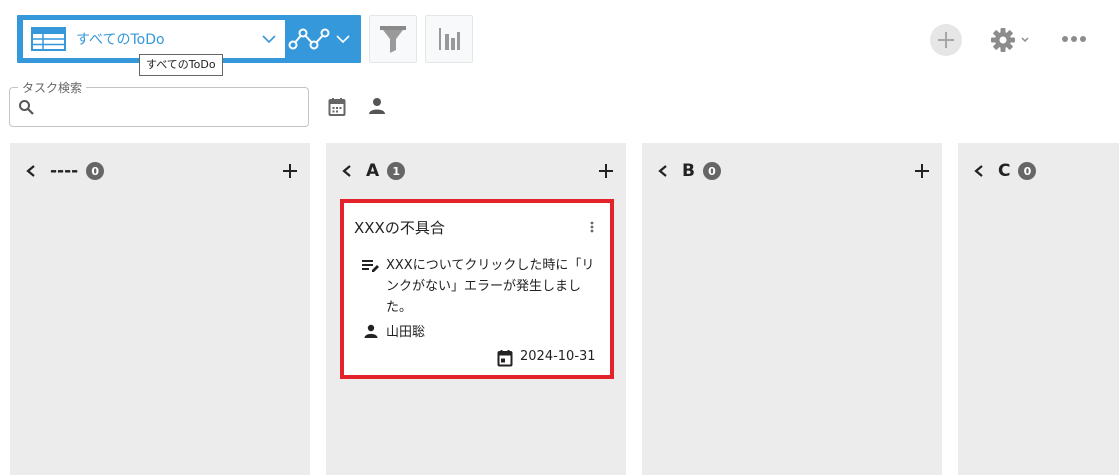 The image size is (1119, 475). What do you see at coordinates (1004, 171) in the screenshot?
I see `column-title: C` at bounding box center [1004, 171].